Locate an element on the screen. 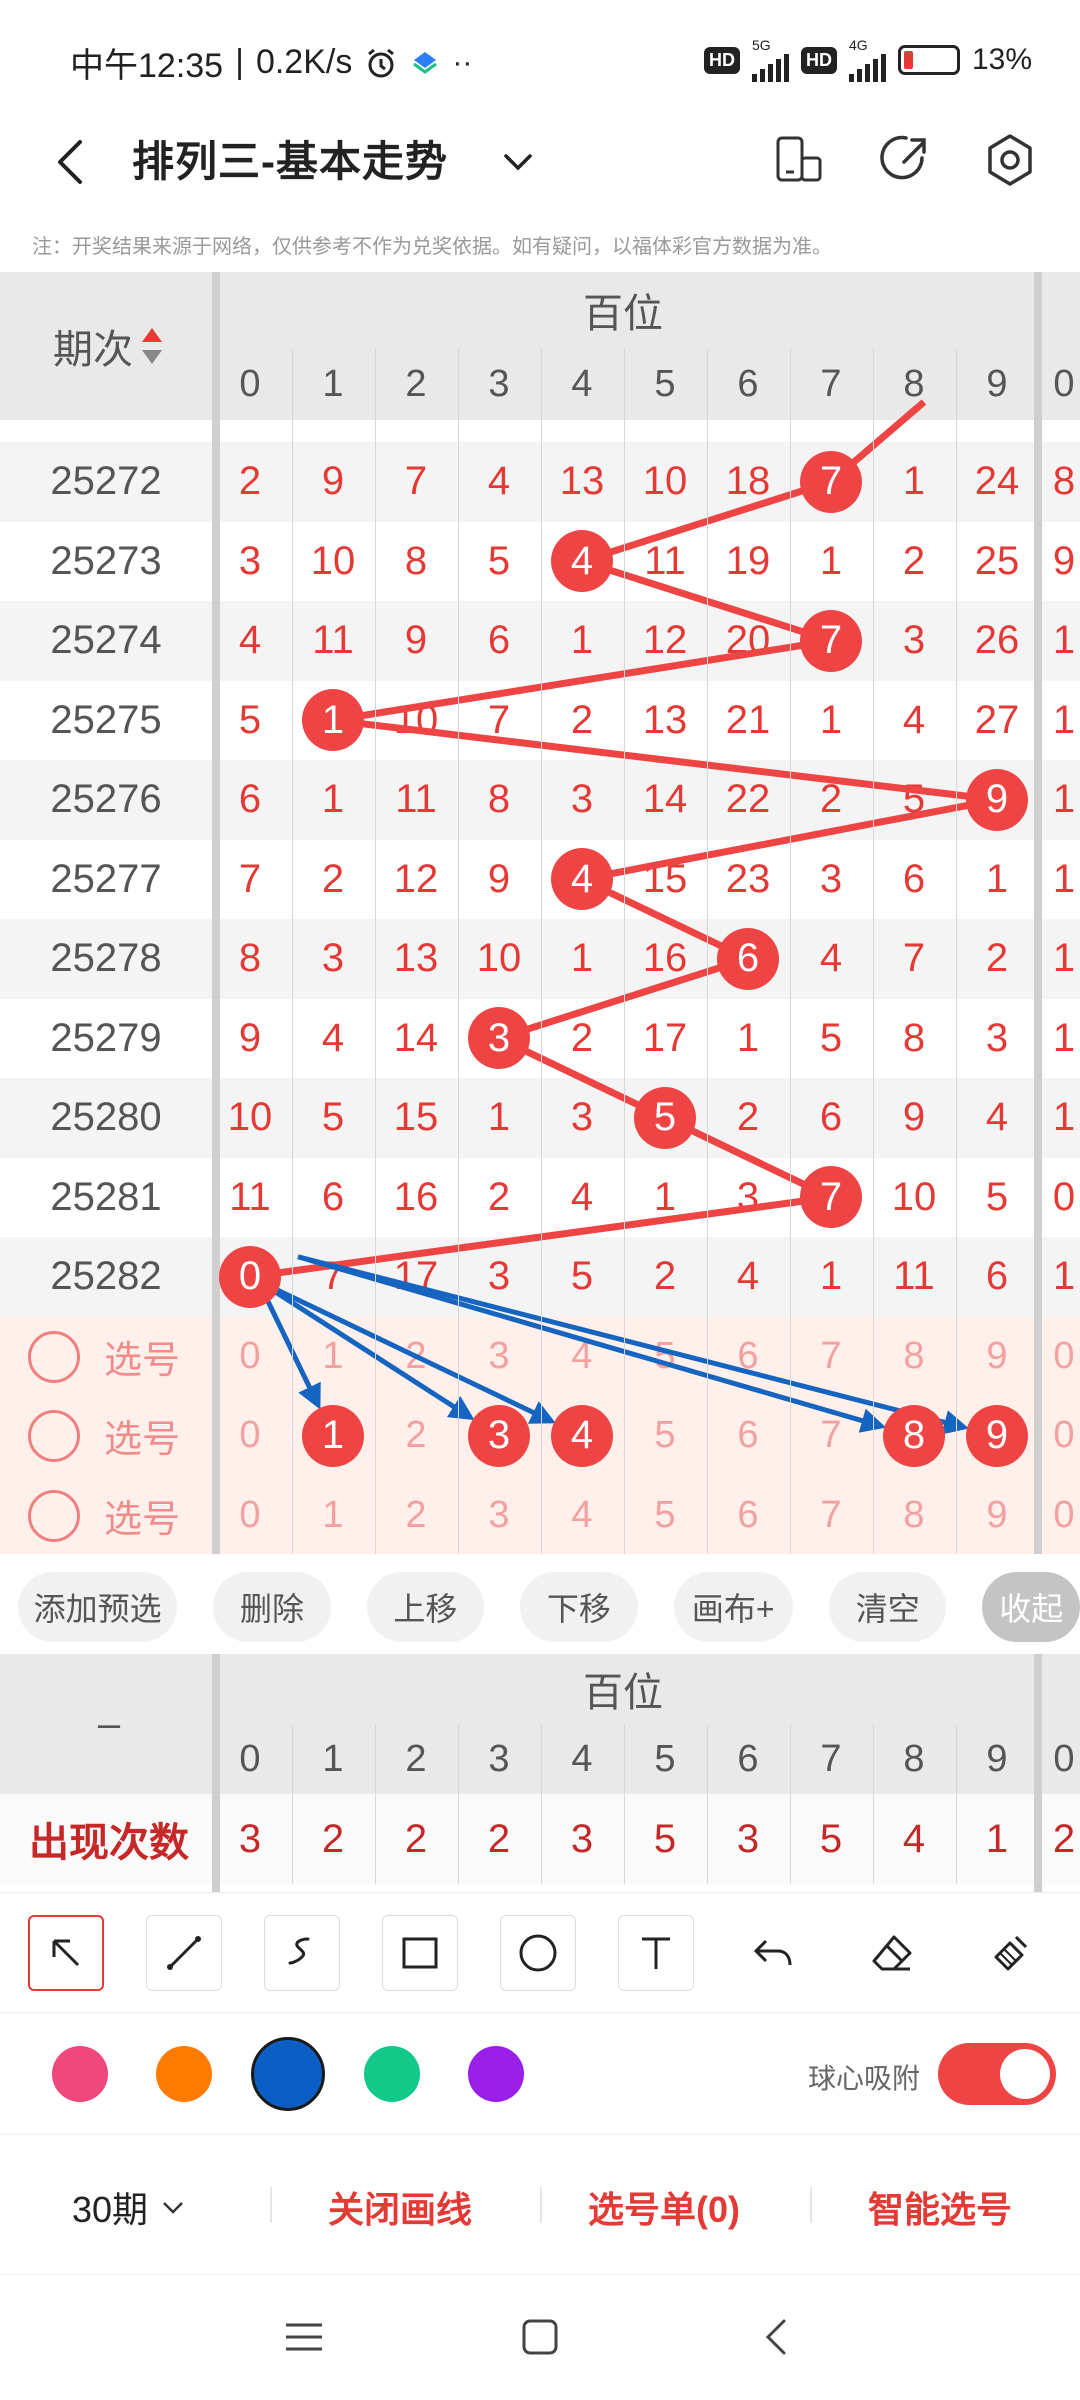  page-title: 排列三-基本走势 is located at coordinates (290, 158).